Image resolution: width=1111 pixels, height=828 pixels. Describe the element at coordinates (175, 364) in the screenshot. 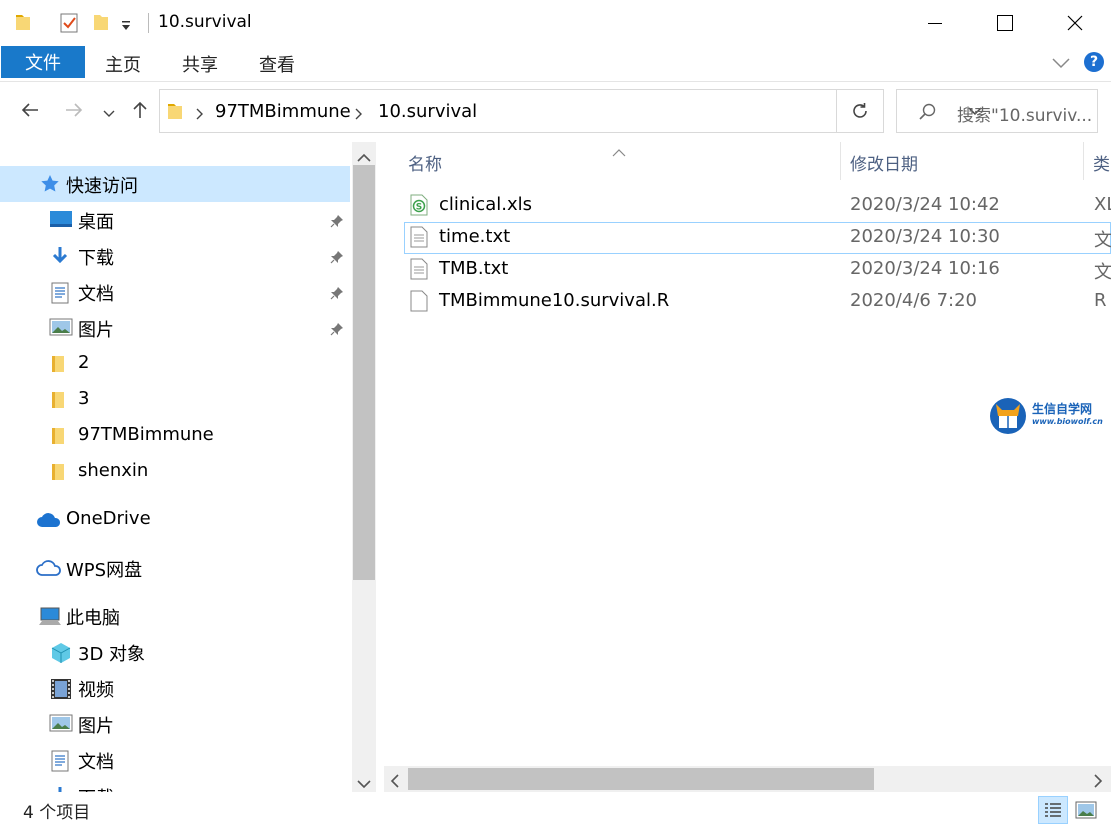

I see `sidebar-item-folder-2: 2` at that location.